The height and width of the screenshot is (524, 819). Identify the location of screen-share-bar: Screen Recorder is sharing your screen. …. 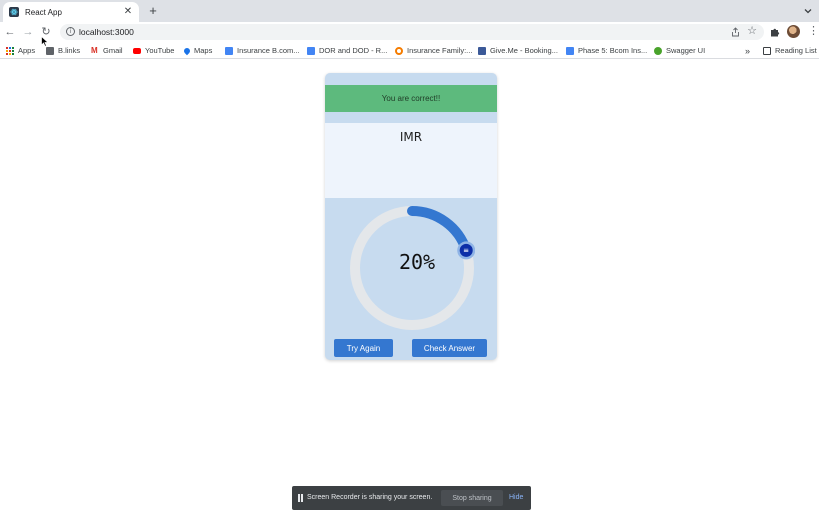
(411, 498).